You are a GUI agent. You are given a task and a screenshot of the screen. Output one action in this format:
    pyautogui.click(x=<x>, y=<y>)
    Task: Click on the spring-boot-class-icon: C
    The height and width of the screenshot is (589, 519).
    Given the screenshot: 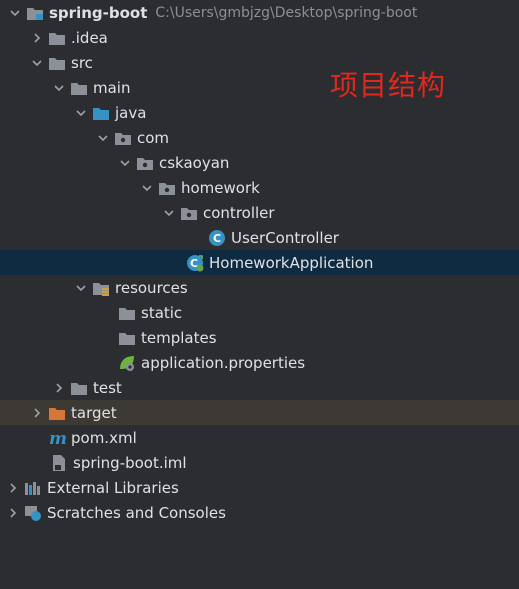 What is the action you would take?
    pyautogui.click(x=195, y=263)
    